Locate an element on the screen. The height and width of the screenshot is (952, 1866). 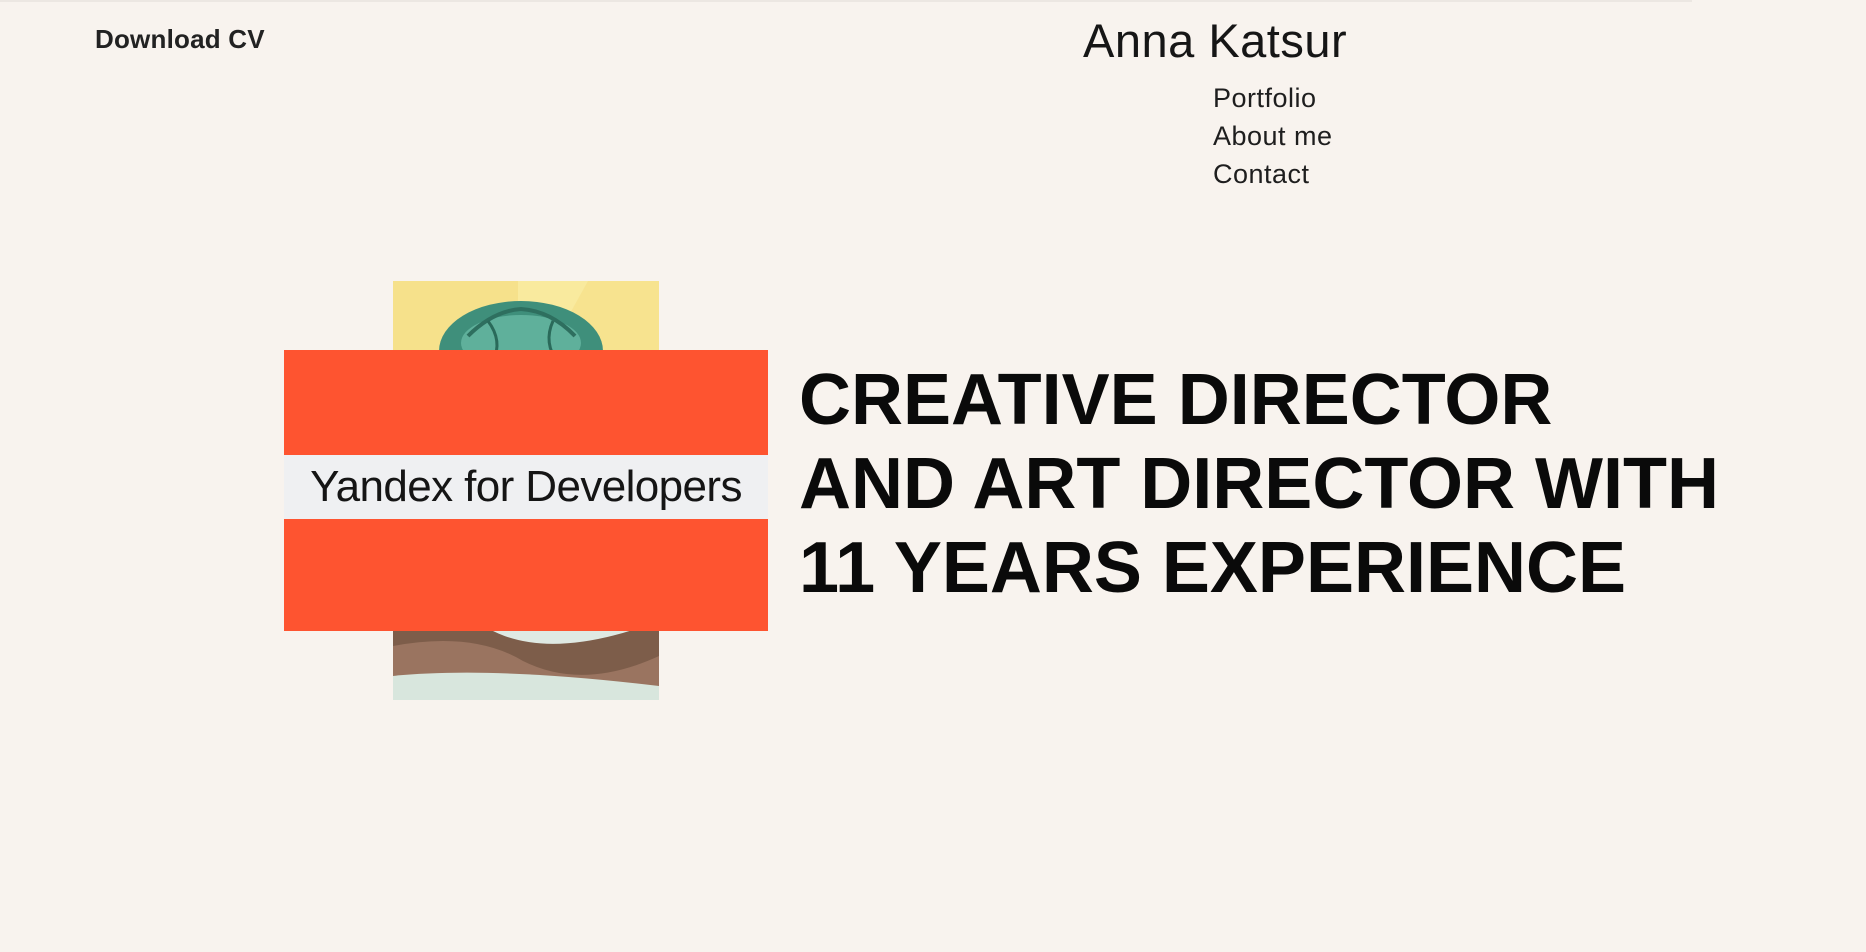
top-divider is located at coordinates (846, 1).